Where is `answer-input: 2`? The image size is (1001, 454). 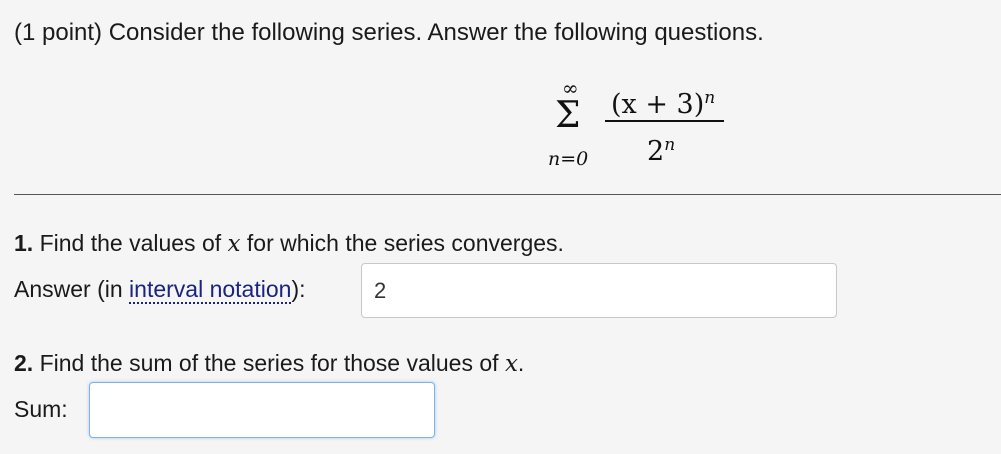
answer-input: 2 is located at coordinates (599, 290).